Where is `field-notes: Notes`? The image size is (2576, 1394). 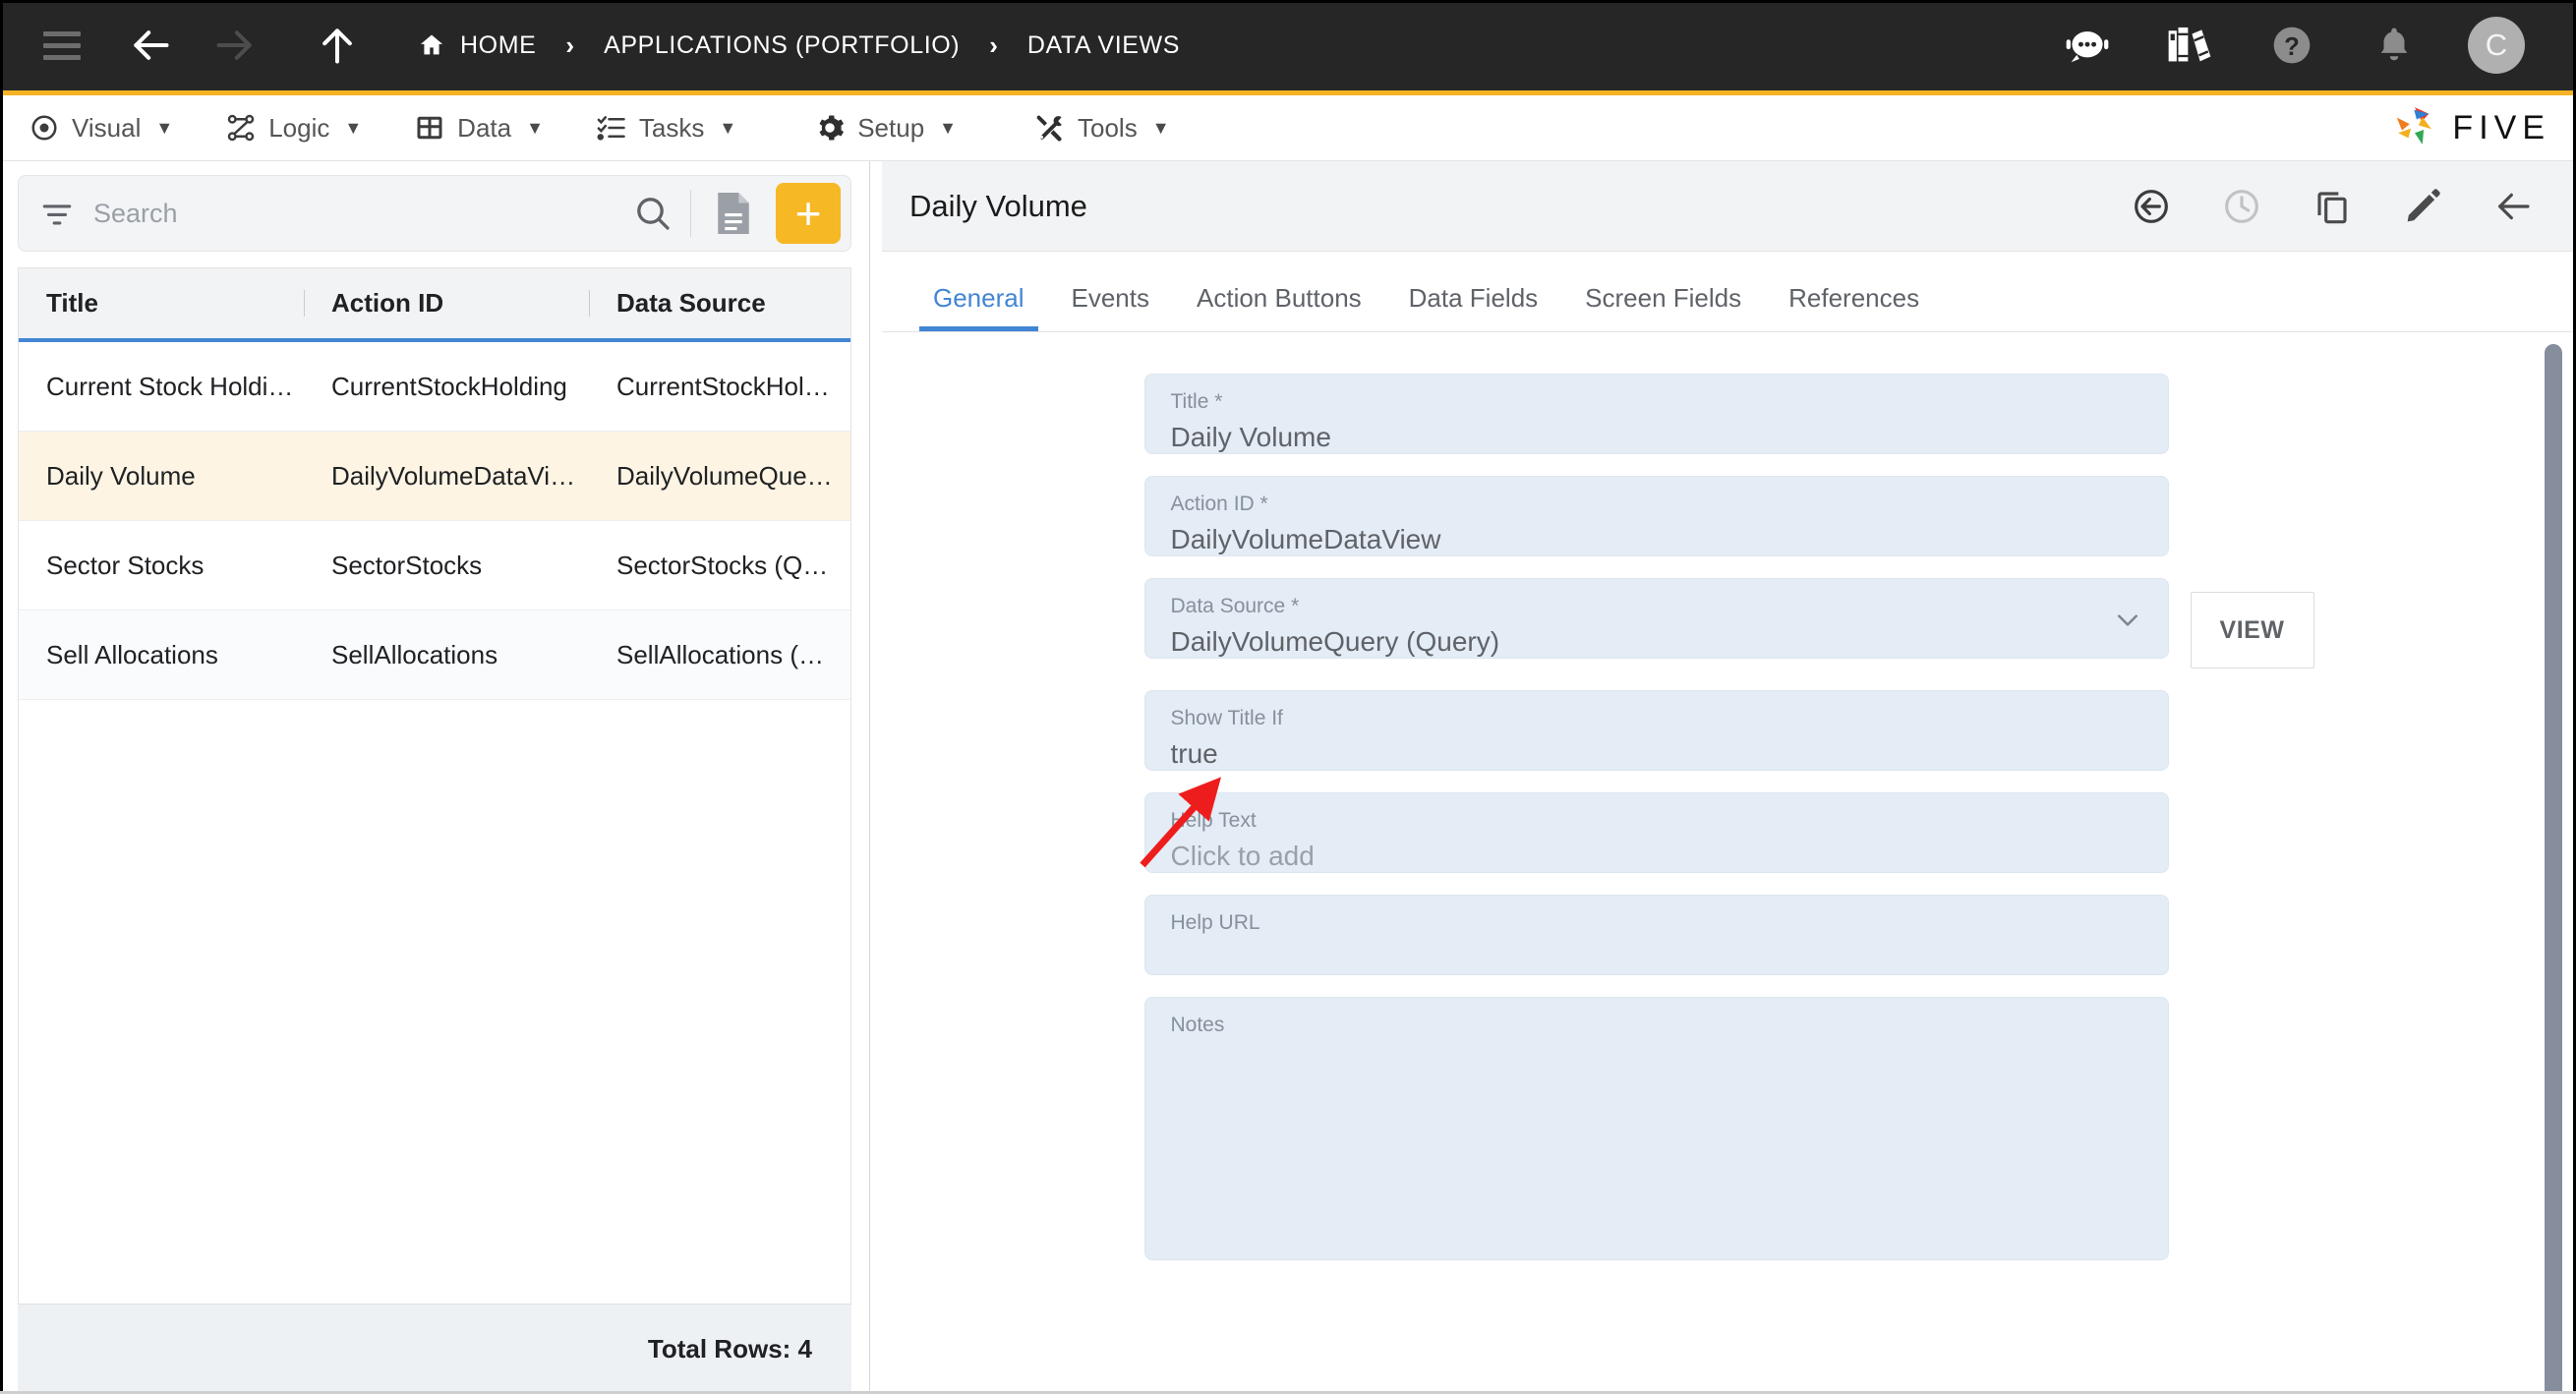
field-notes: Notes is located at coordinates (1656, 1128).